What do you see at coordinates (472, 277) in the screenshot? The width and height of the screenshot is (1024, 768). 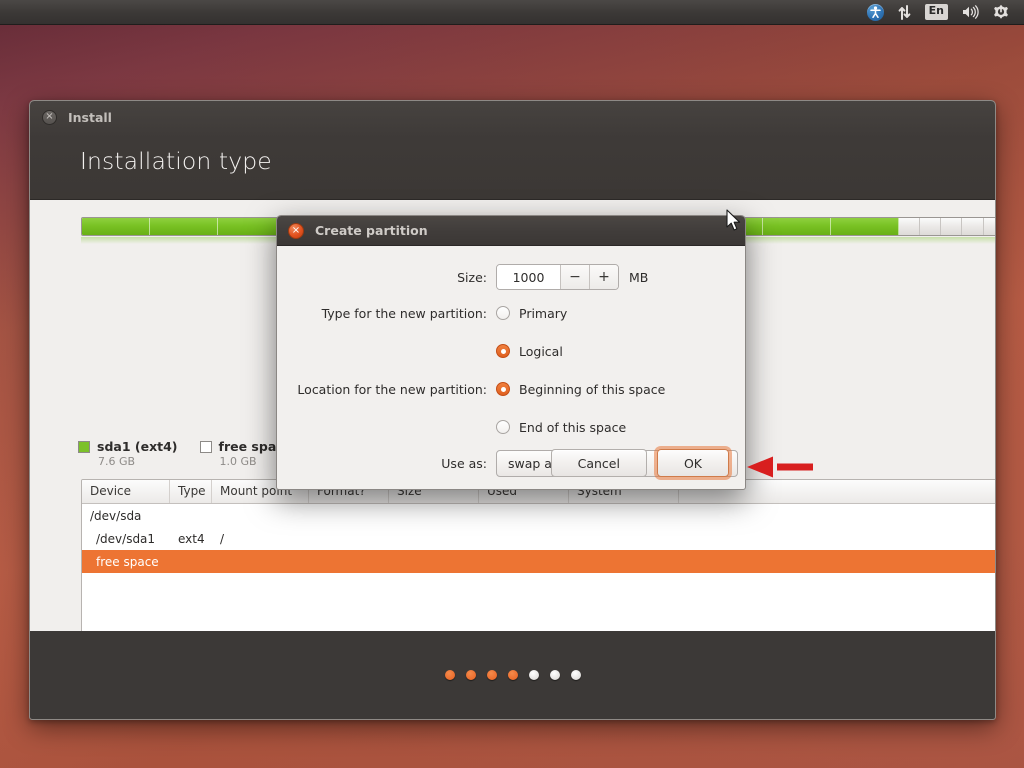 I see `size-label: Size:` at bounding box center [472, 277].